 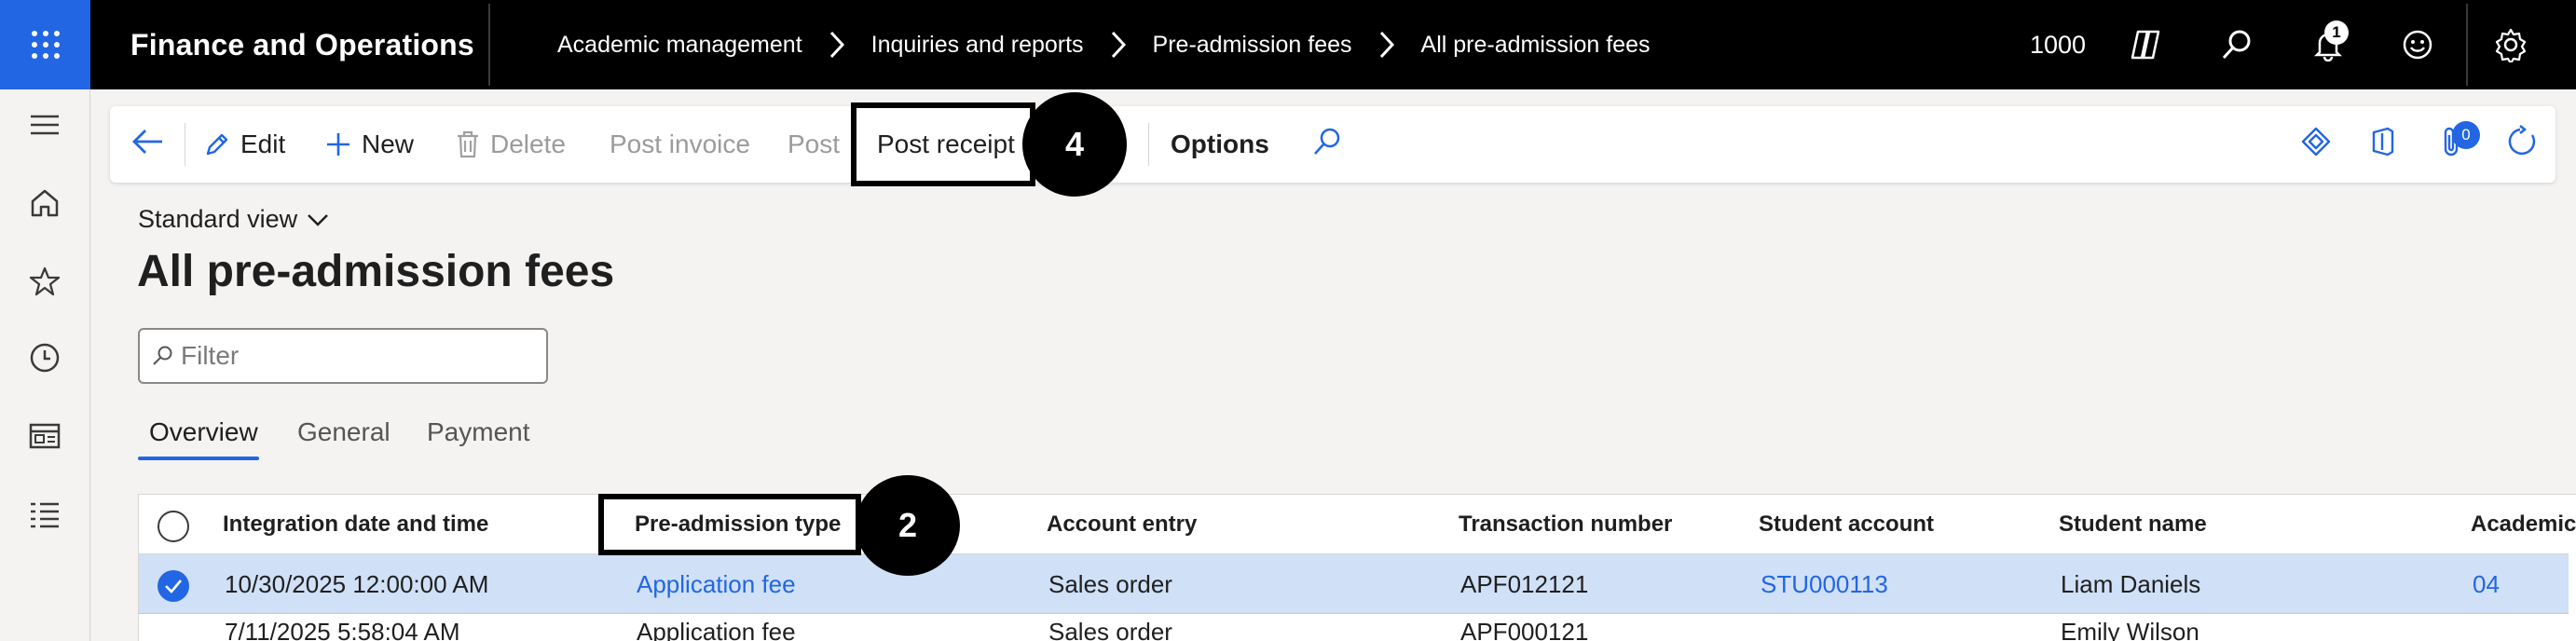 I want to click on diamond-icon, so click(x=2316, y=145).